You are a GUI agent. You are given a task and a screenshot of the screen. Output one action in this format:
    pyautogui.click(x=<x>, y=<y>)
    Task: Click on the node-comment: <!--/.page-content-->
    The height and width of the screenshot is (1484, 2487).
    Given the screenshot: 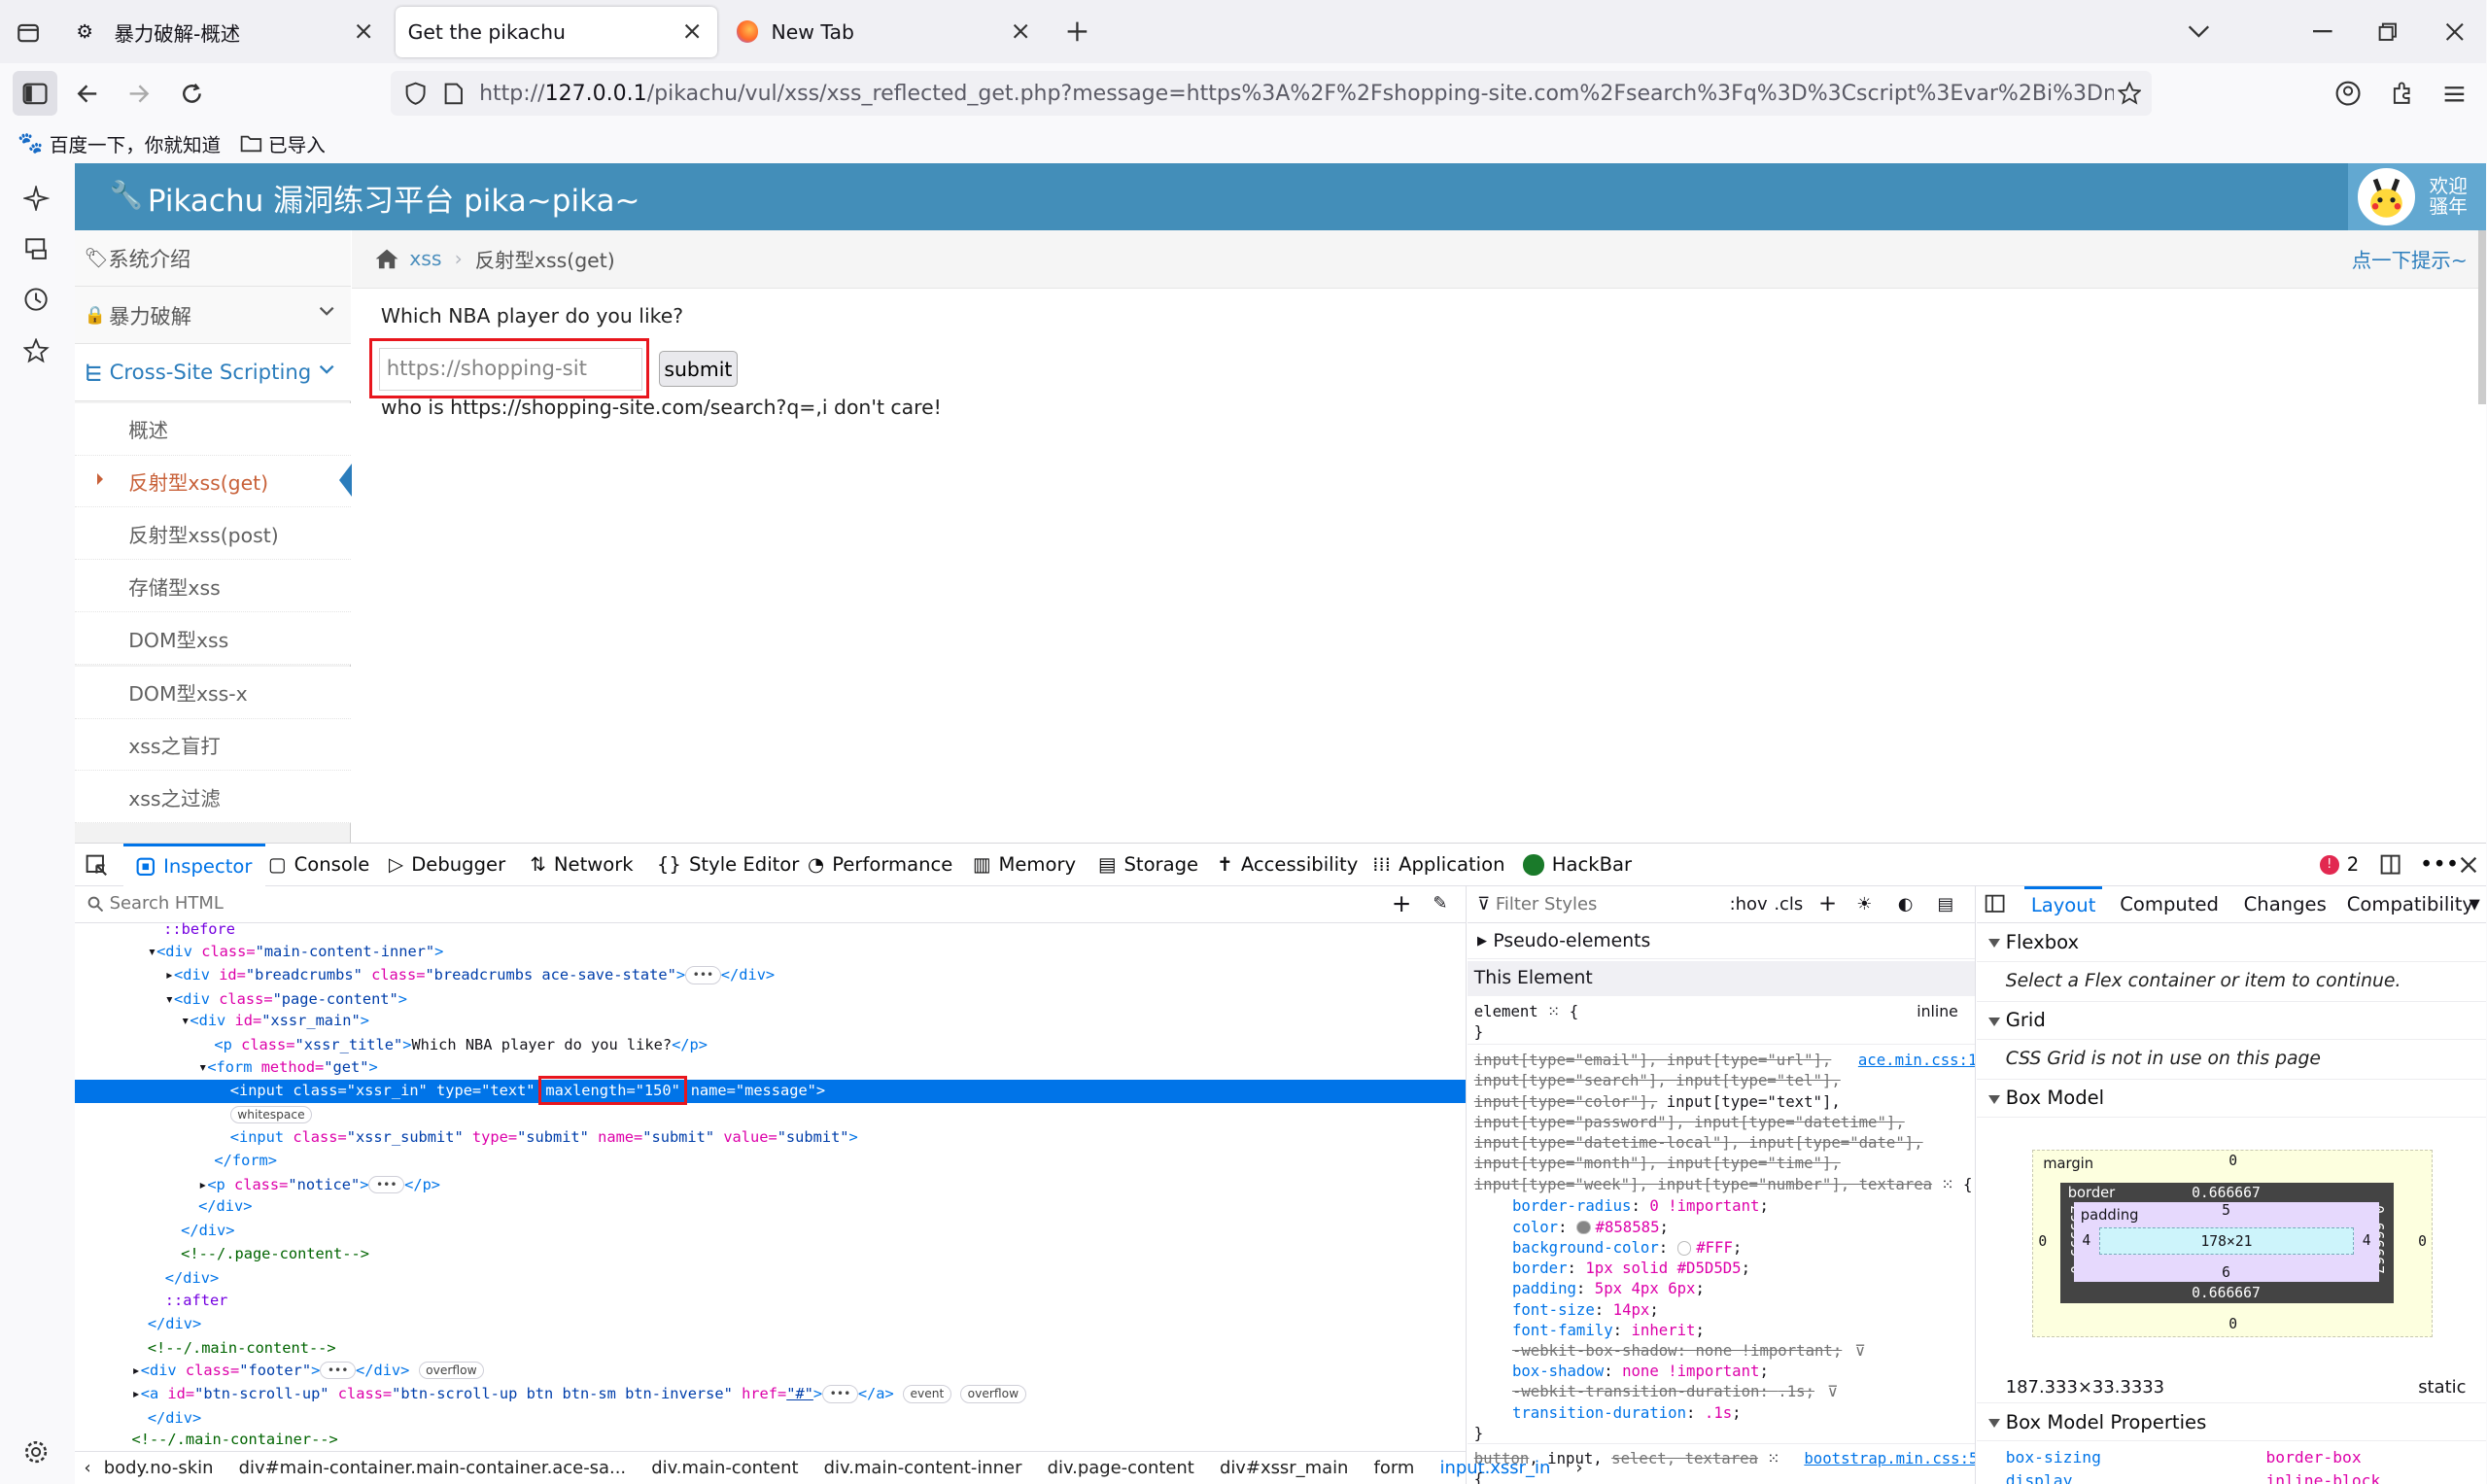 What is the action you would take?
    pyautogui.click(x=770, y=1254)
    